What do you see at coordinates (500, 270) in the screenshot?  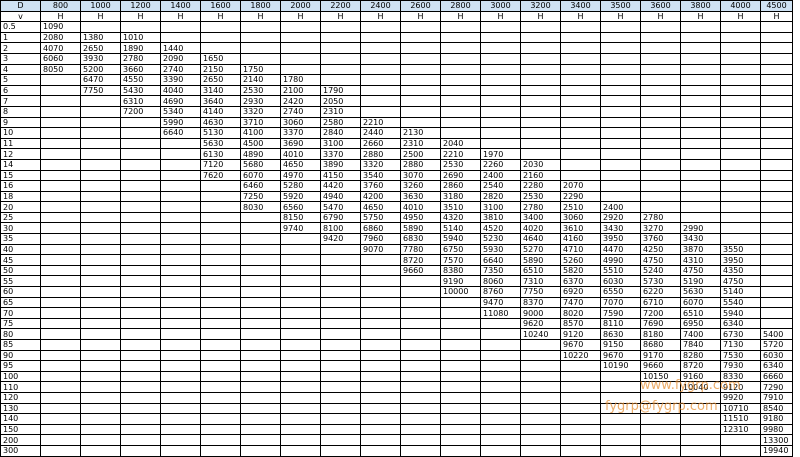 I see `table-cell: 7350` at bounding box center [500, 270].